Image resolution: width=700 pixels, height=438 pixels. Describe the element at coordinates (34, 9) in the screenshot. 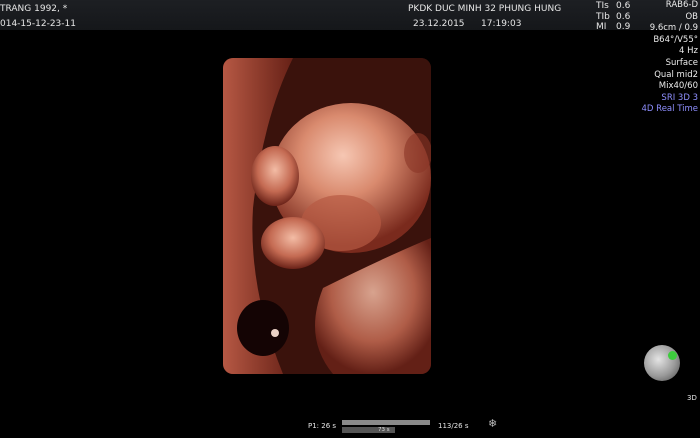

I see `patient-name: TRANG 1992, *` at that location.